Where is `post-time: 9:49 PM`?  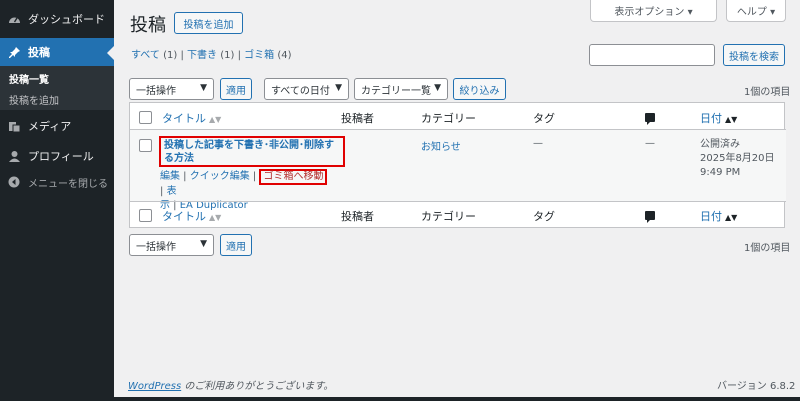
post-time: 9:49 PM is located at coordinates (720, 172).